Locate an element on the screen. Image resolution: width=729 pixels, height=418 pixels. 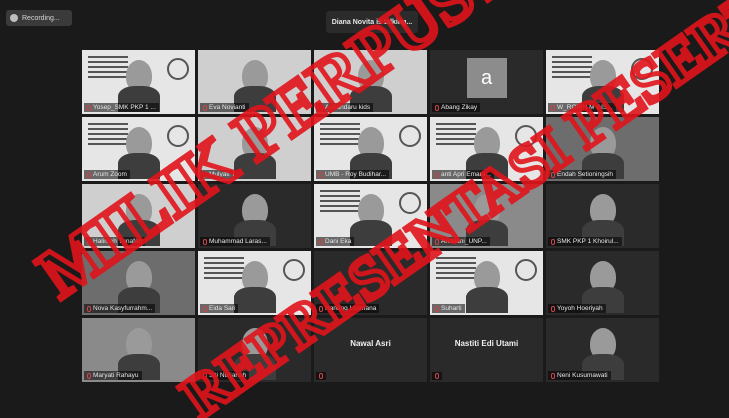
participant-name-label: Abang Zikay is located at coordinates (456, 107).